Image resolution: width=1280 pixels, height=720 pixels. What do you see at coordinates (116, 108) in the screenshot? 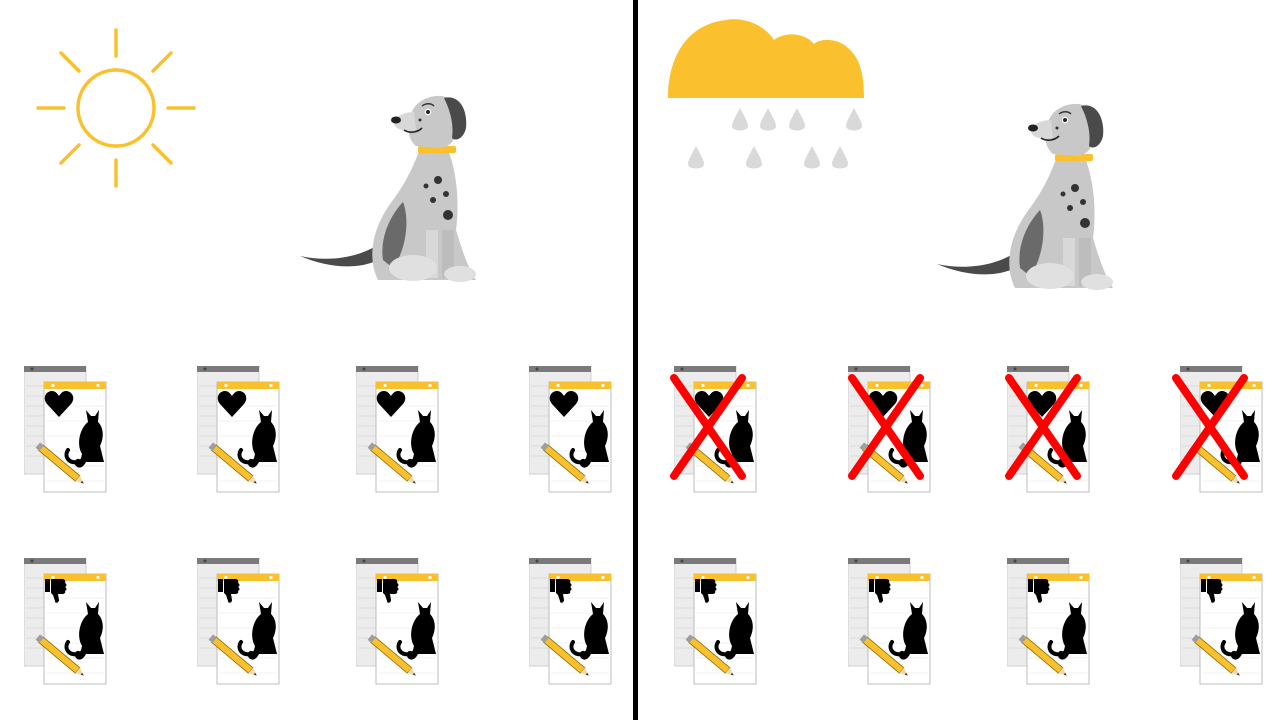
I see `sun-icon` at bounding box center [116, 108].